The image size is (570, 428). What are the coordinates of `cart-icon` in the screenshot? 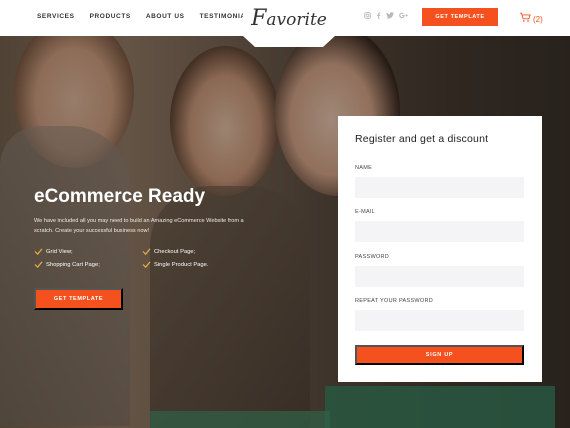 It's located at (525, 19).